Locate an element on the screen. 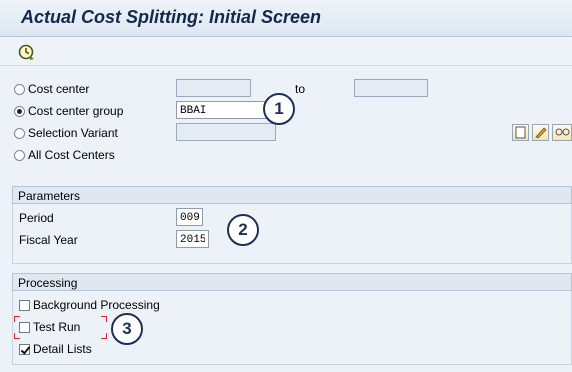 The width and height of the screenshot is (572, 372). fiscal-year-input is located at coordinates (192, 240).